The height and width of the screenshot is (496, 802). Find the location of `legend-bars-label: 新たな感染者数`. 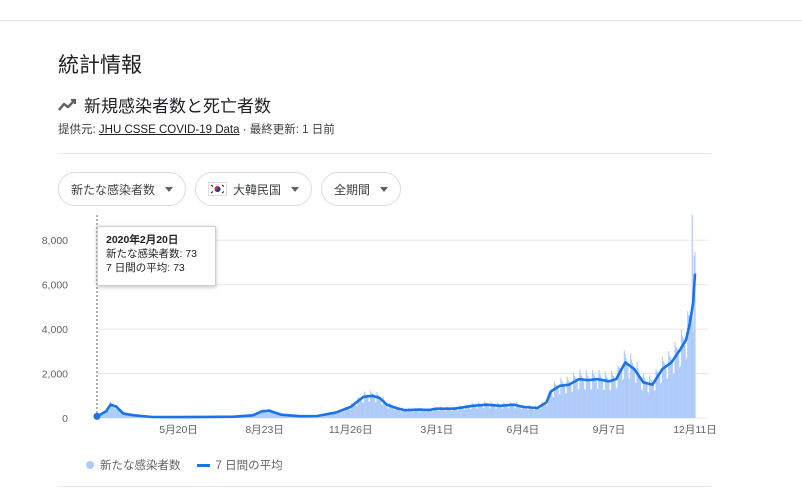

legend-bars-label: 新たな感染者数 is located at coordinates (140, 466).